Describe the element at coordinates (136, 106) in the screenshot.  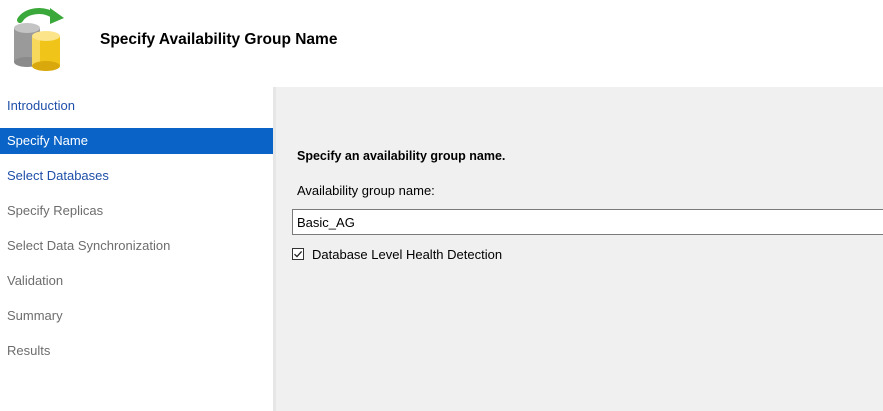
I see `nav-item-introduction: Introduction` at that location.